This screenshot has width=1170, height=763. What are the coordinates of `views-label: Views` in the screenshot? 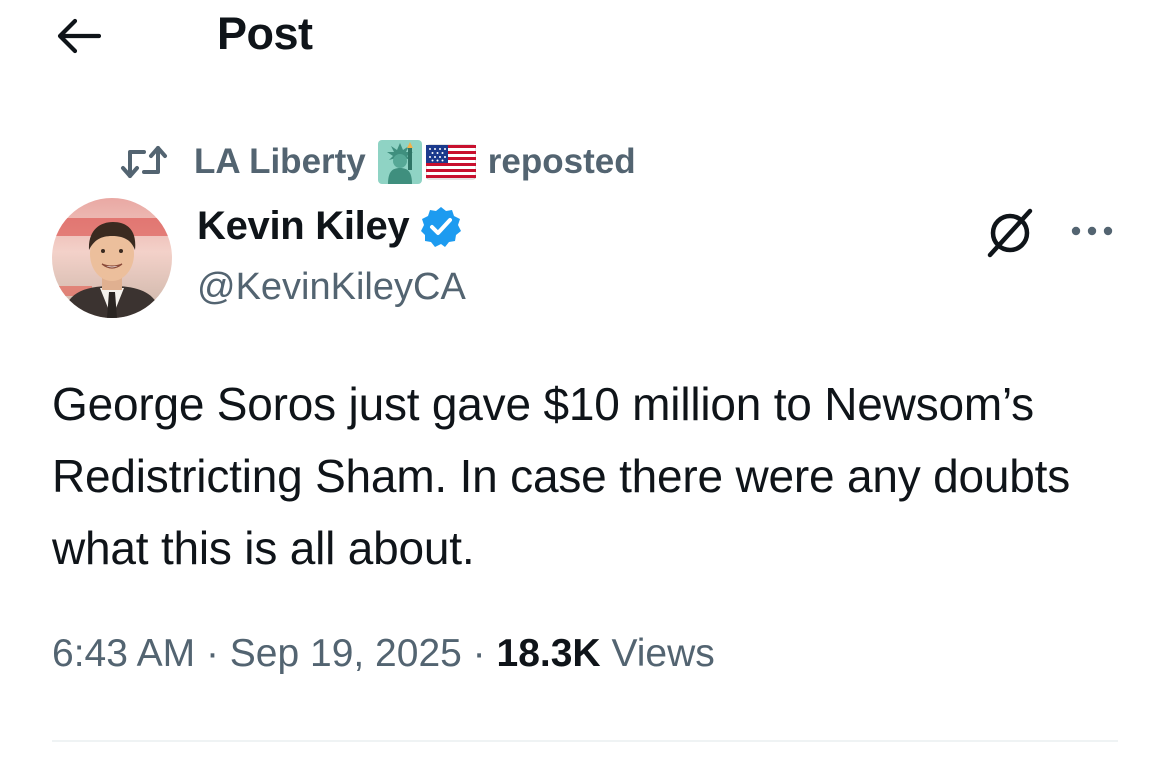 It's located at (662, 653).